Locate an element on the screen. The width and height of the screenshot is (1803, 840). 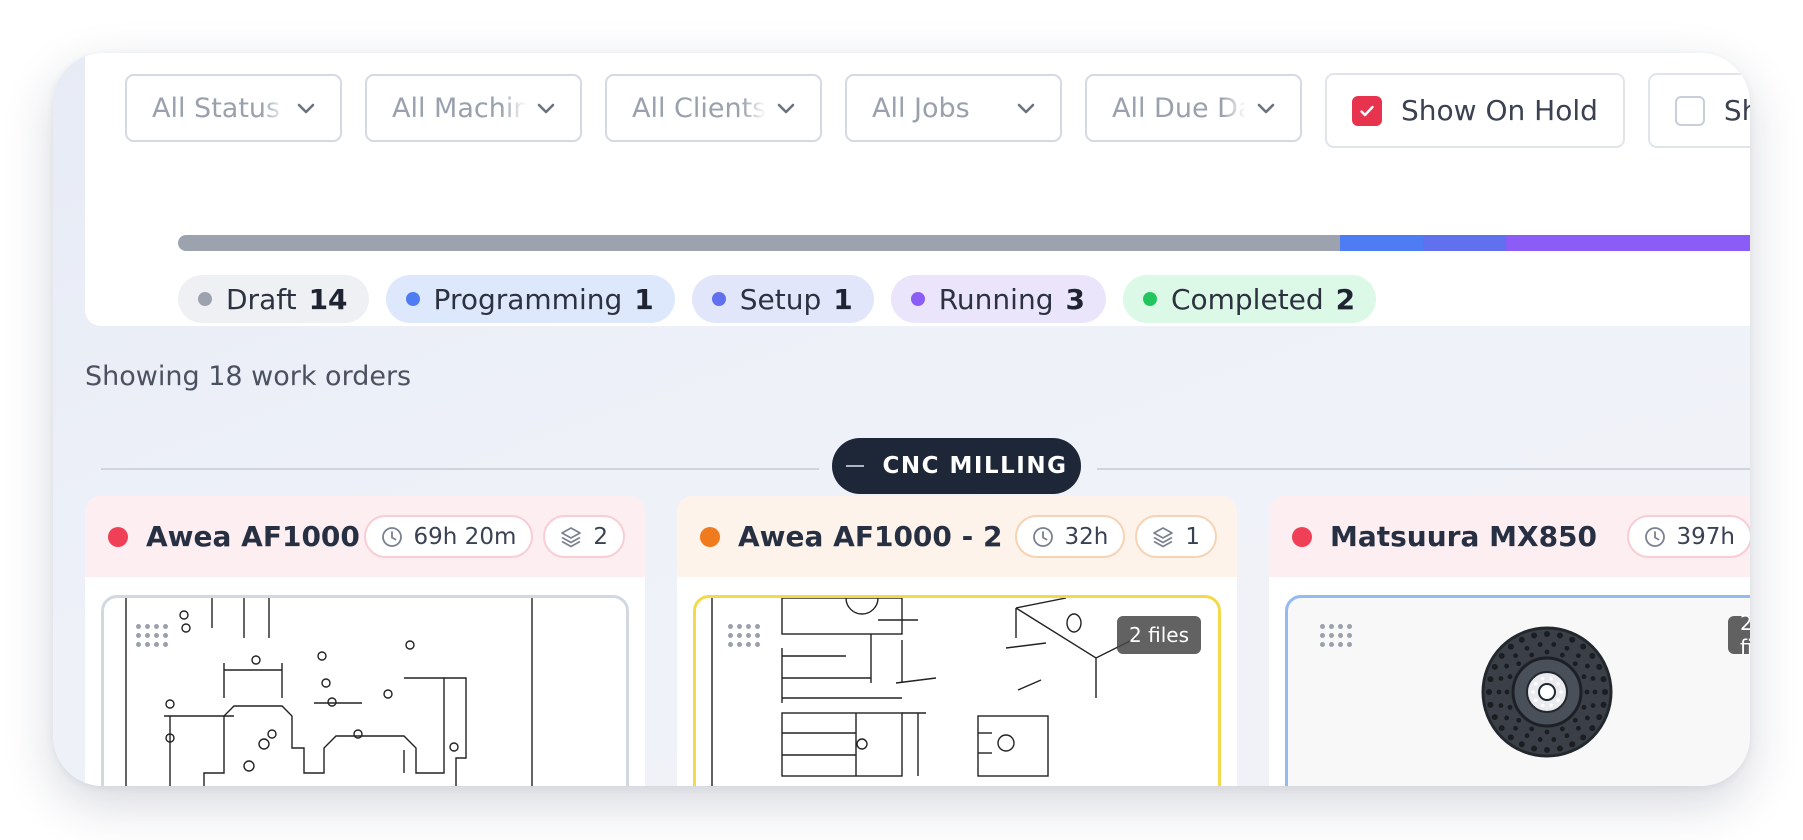
time-badge: 69h 20m is located at coordinates (448, 536).